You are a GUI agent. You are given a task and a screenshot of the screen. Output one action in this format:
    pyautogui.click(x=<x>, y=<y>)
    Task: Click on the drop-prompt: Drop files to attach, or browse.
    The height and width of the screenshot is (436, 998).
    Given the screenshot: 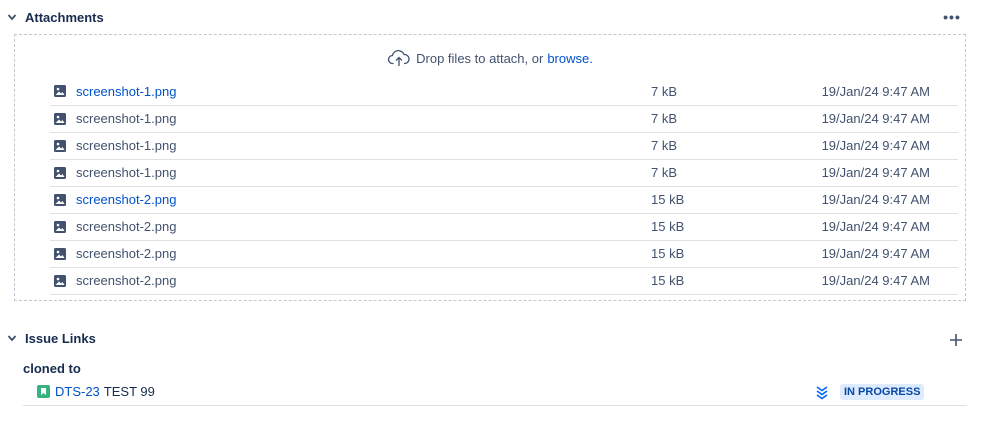 What is the action you would take?
    pyautogui.click(x=490, y=58)
    